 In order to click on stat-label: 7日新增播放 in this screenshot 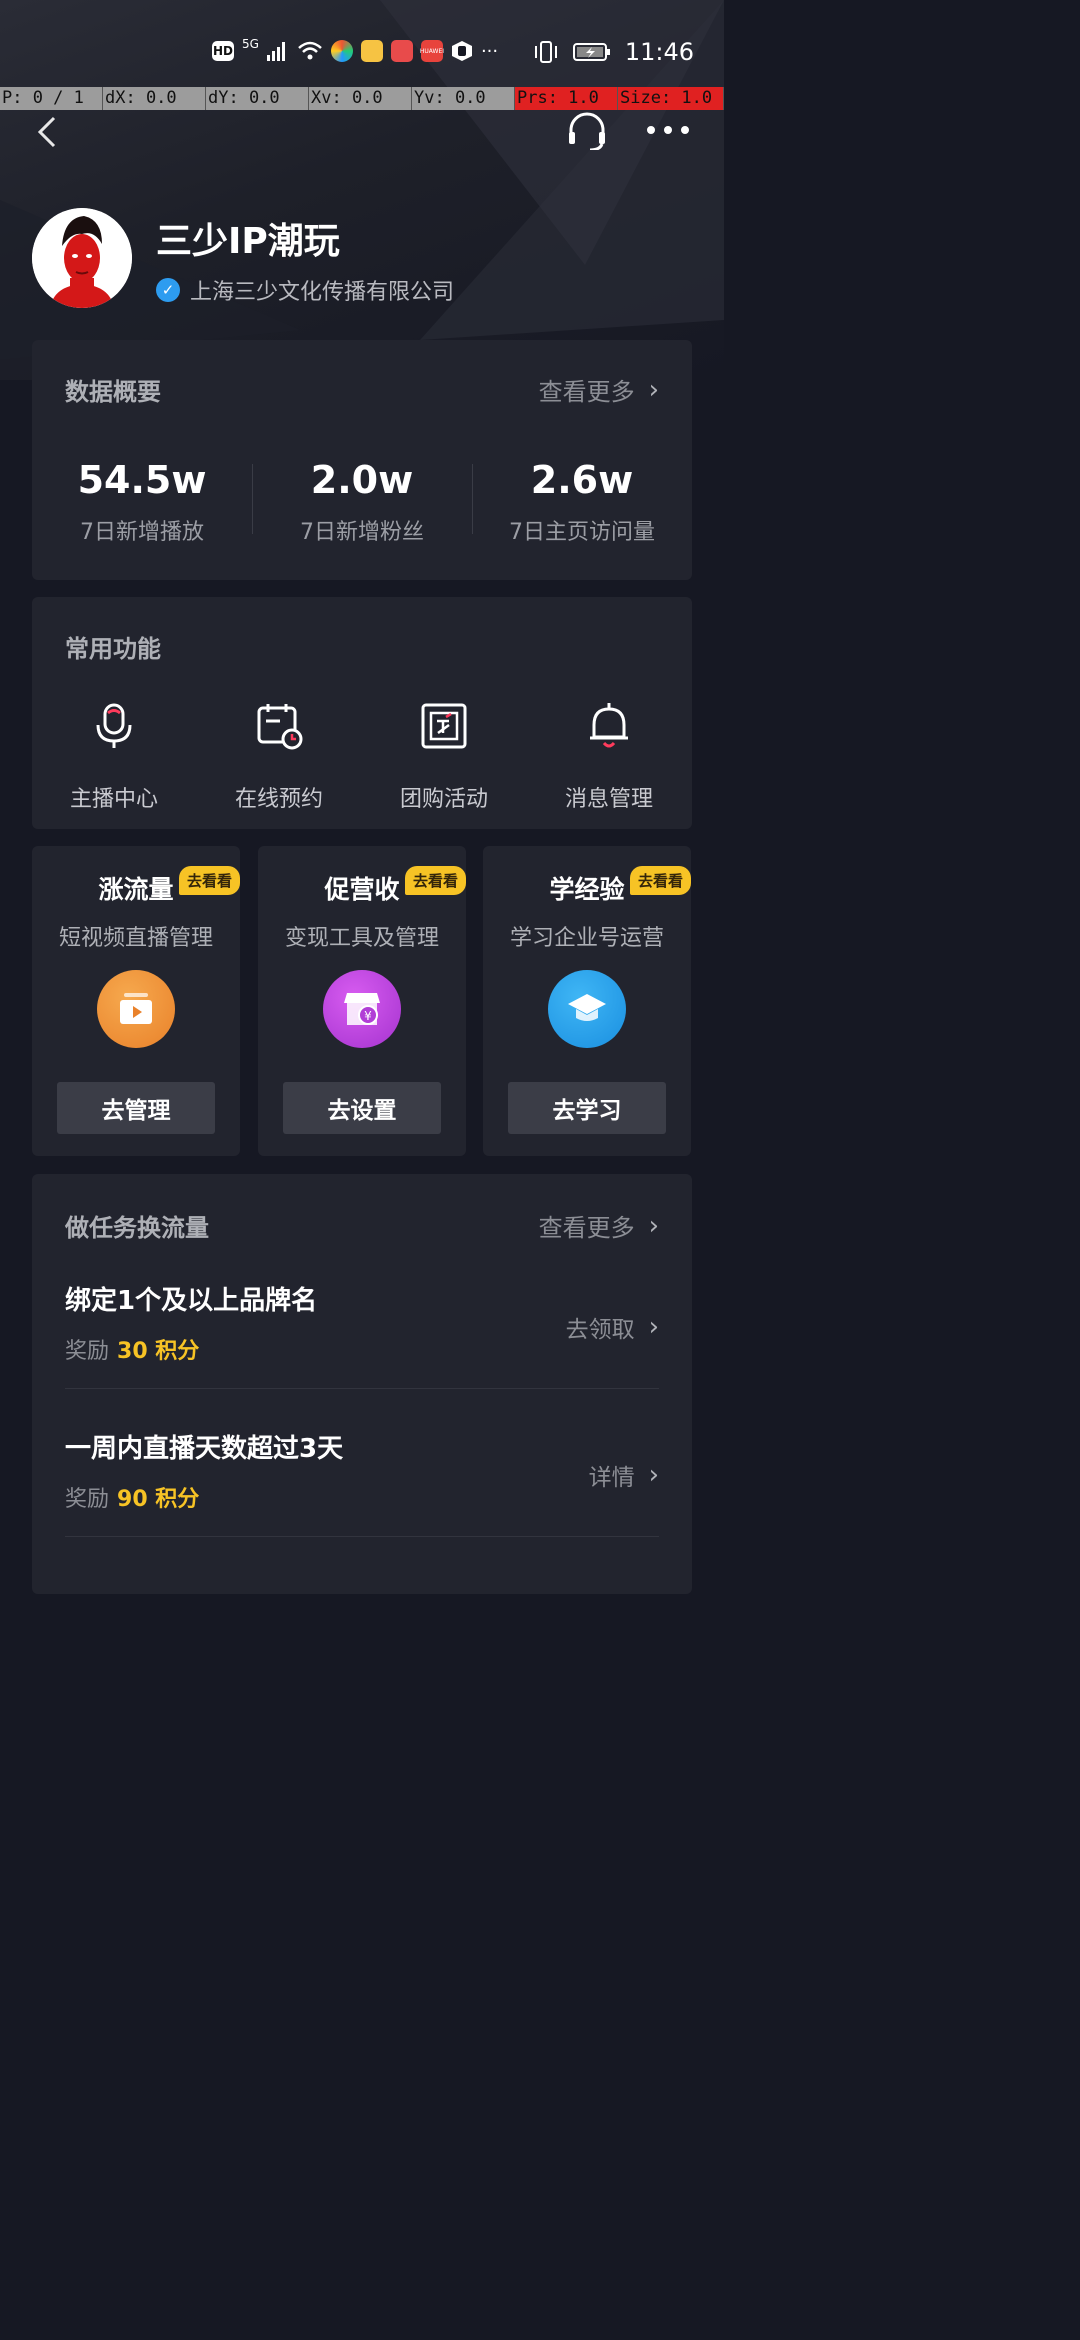, I will do `click(142, 532)`.